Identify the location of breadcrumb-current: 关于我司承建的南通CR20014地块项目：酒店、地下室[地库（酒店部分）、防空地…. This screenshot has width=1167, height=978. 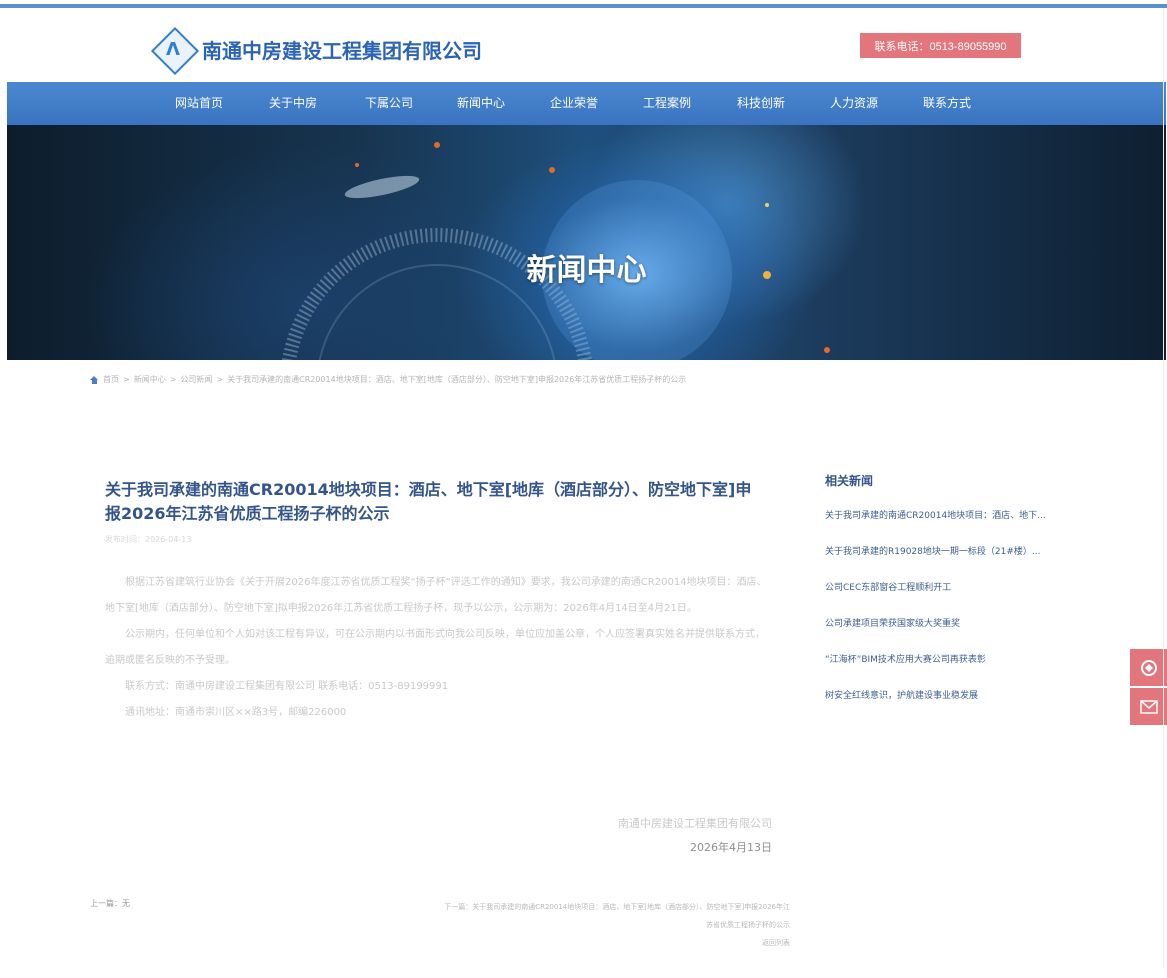
(457, 379).